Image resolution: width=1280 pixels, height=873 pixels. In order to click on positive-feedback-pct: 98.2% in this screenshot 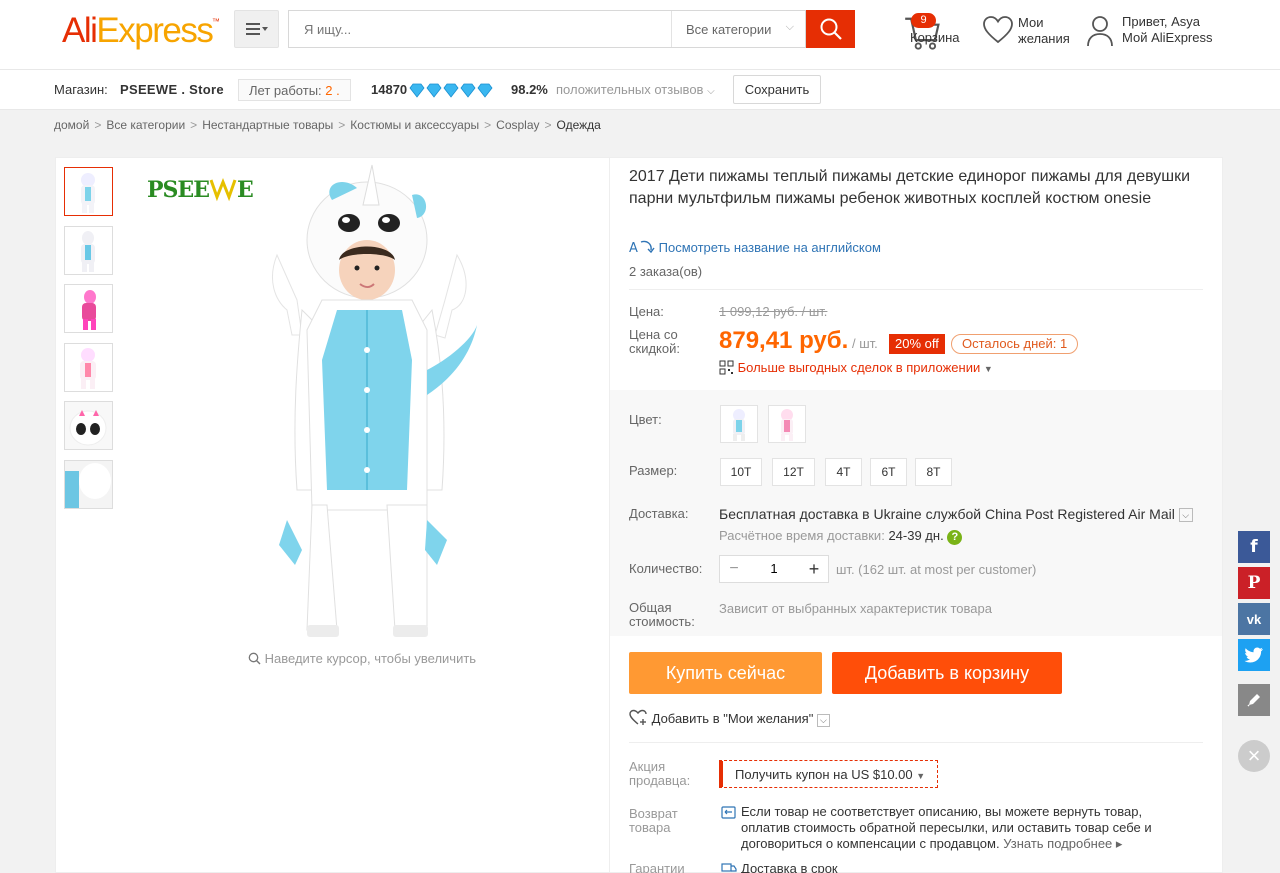, I will do `click(529, 89)`.